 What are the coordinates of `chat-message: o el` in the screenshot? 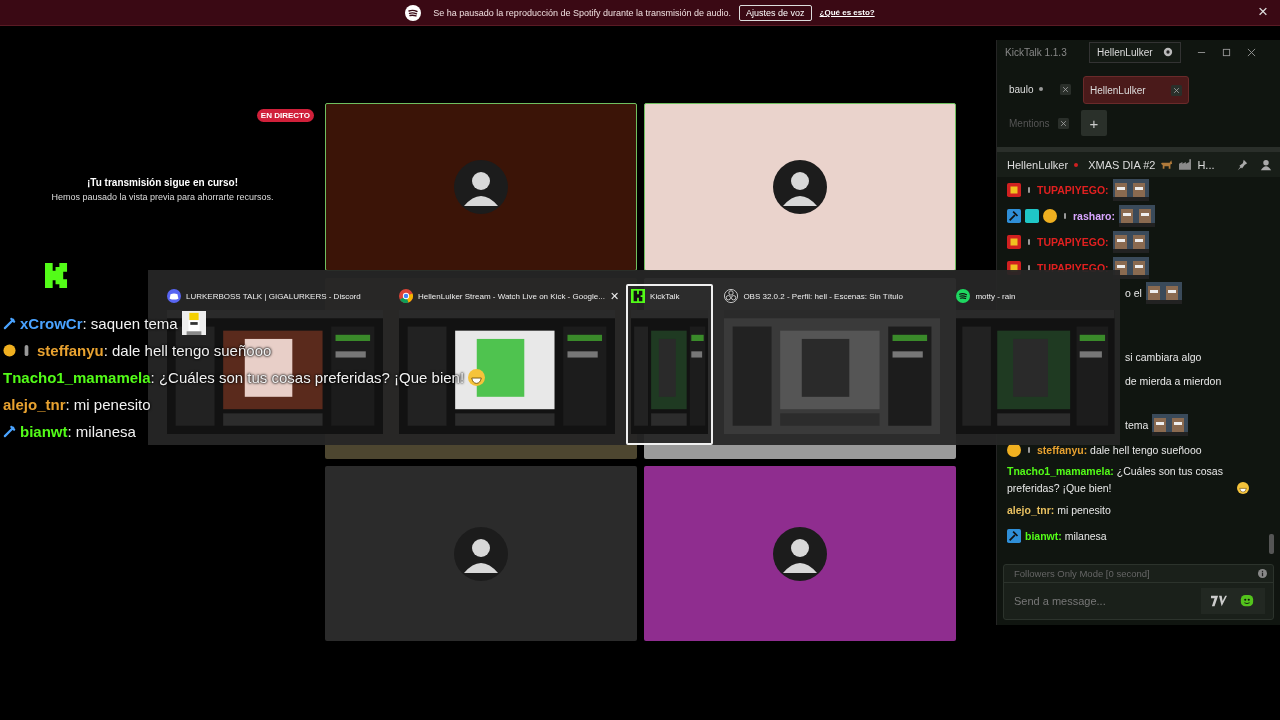 It's located at (1133, 293).